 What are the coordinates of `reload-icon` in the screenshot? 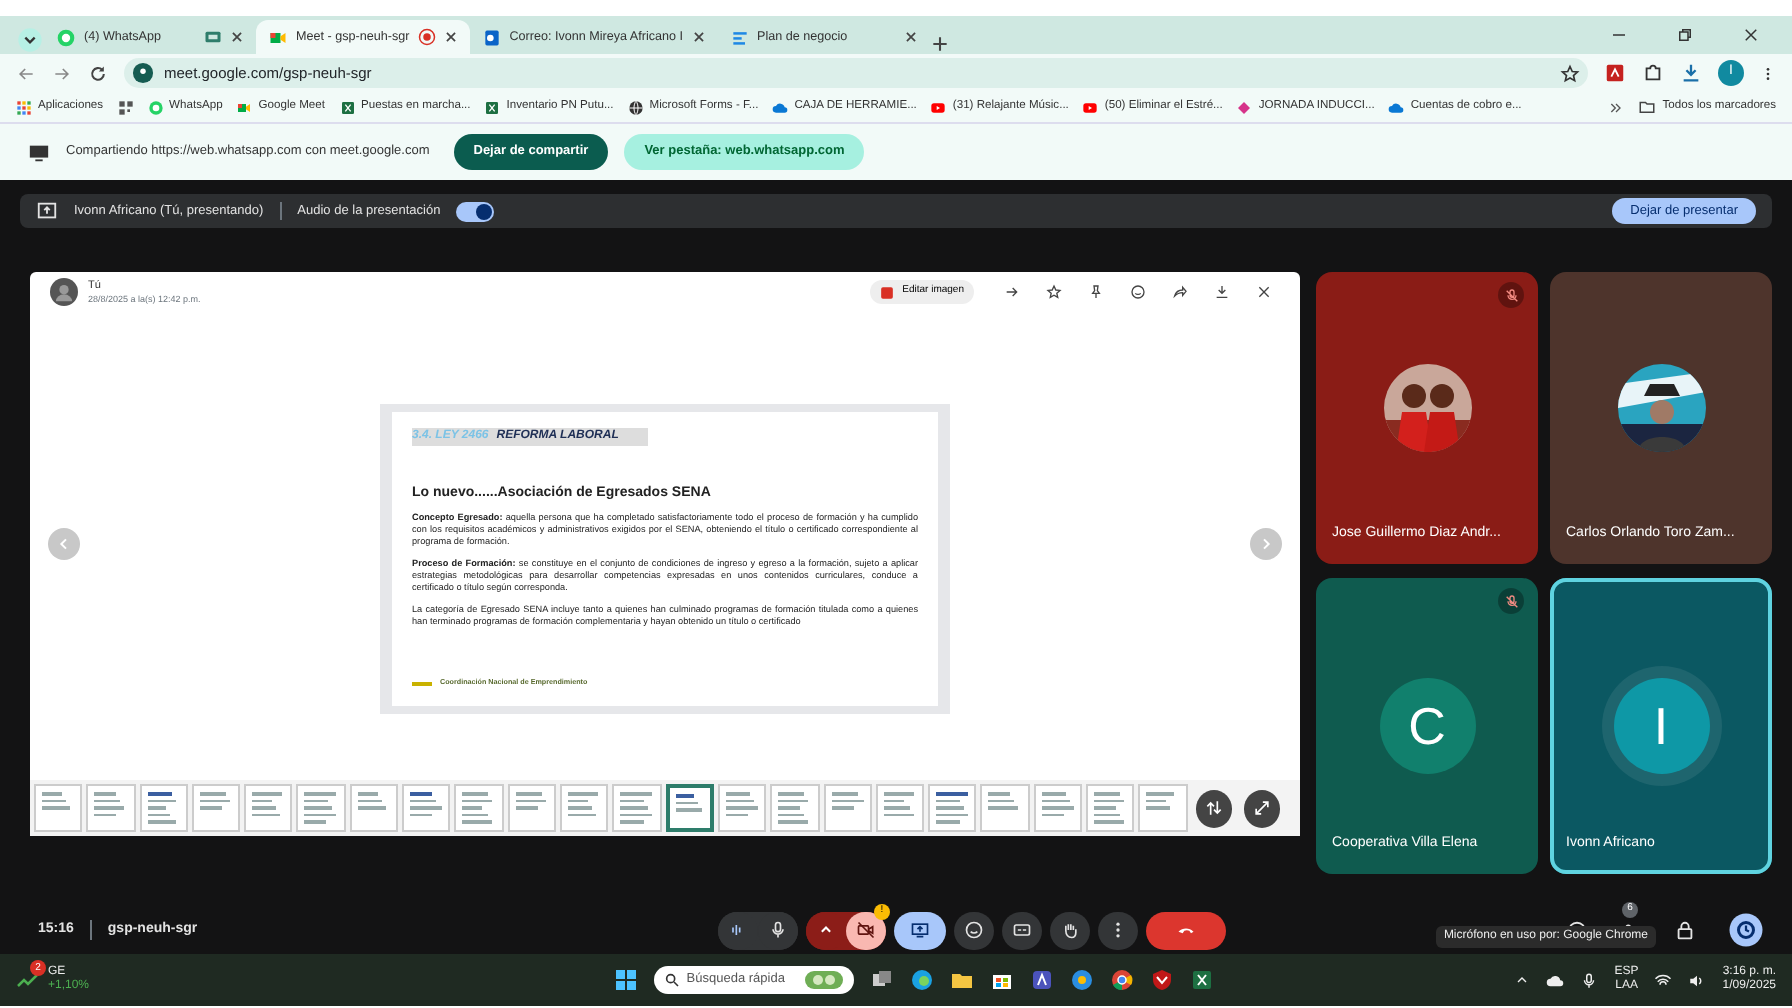 It's located at (98, 73).